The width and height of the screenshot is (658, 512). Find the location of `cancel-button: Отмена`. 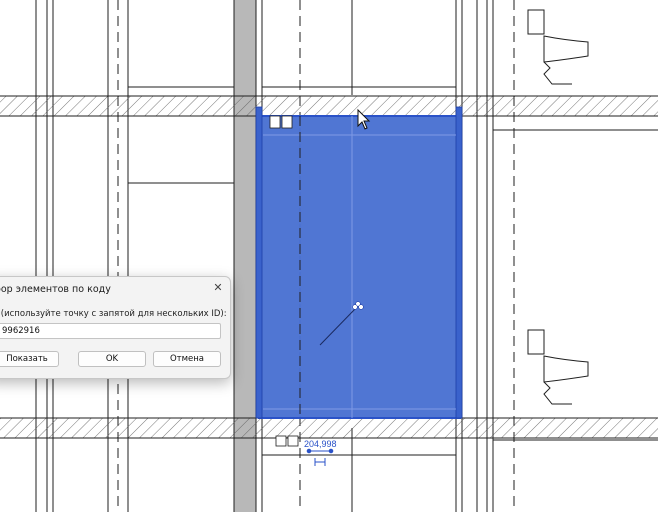

cancel-button: Отмена is located at coordinates (187, 359).